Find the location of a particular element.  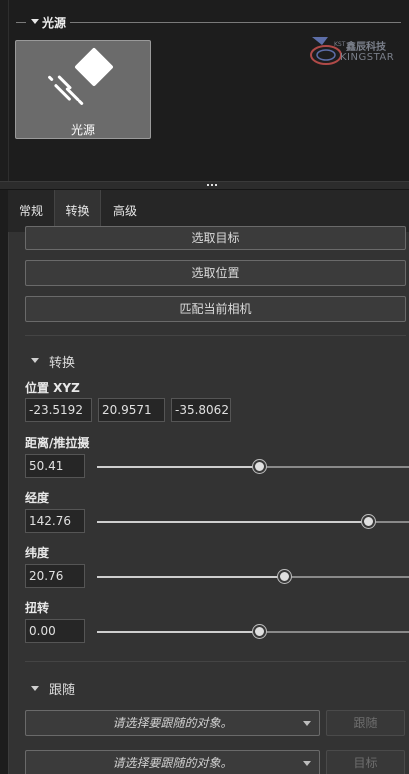

latitude-label: 纬度 is located at coordinates (37, 553).